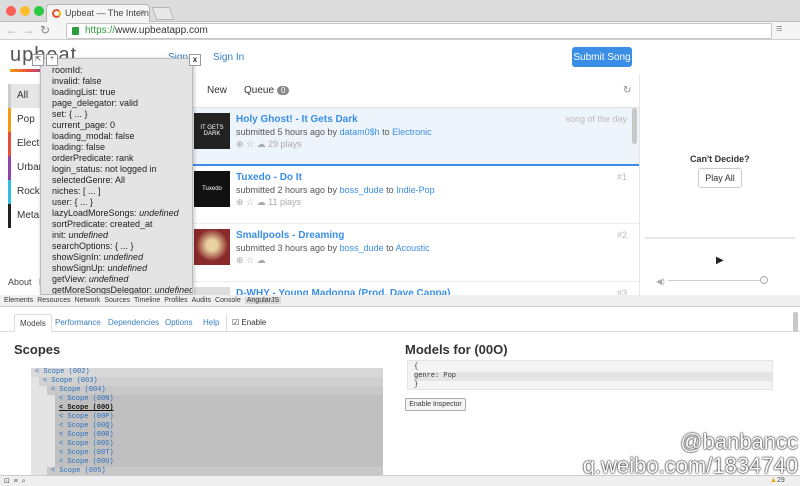  What do you see at coordinates (416, 385) in the screenshot?
I see `code-close: }` at bounding box center [416, 385].